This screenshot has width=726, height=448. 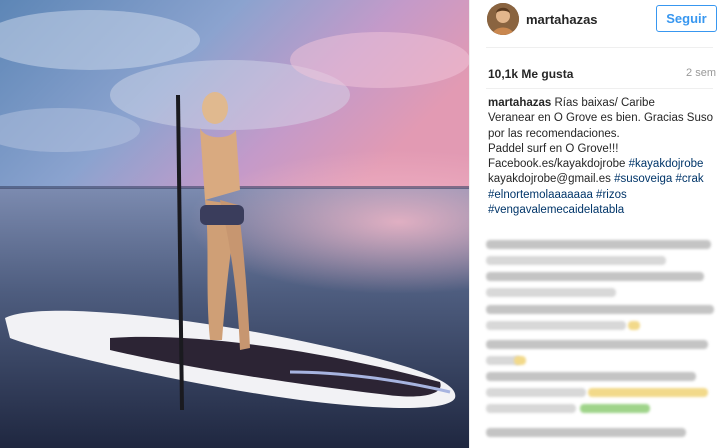 I want to click on hashtag-link: #crak, so click(x=687, y=179).